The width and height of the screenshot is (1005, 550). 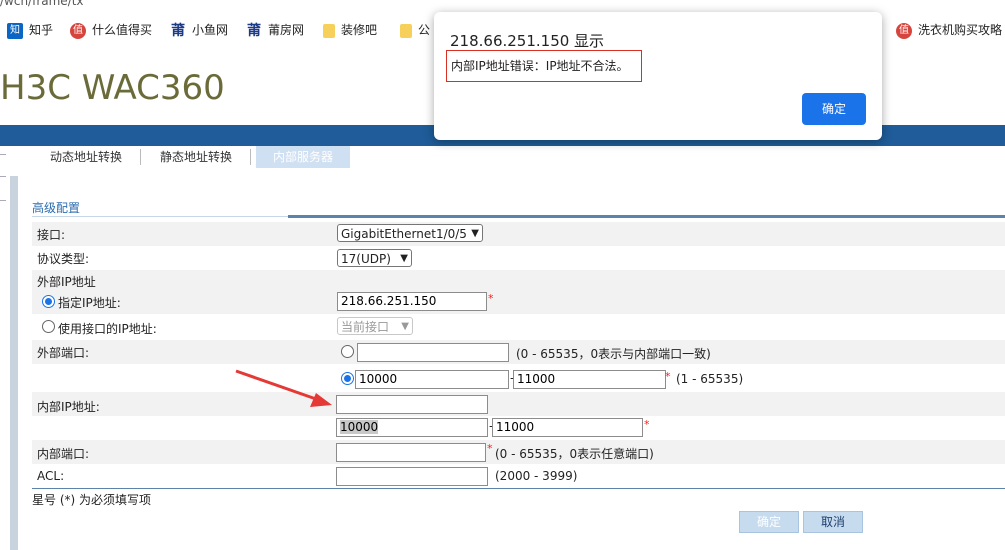 What do you see at coordinates (196, 157) in the screenshot?
I see `tab-static-nat: 静态地址转换` at bounding box center [196, 157].